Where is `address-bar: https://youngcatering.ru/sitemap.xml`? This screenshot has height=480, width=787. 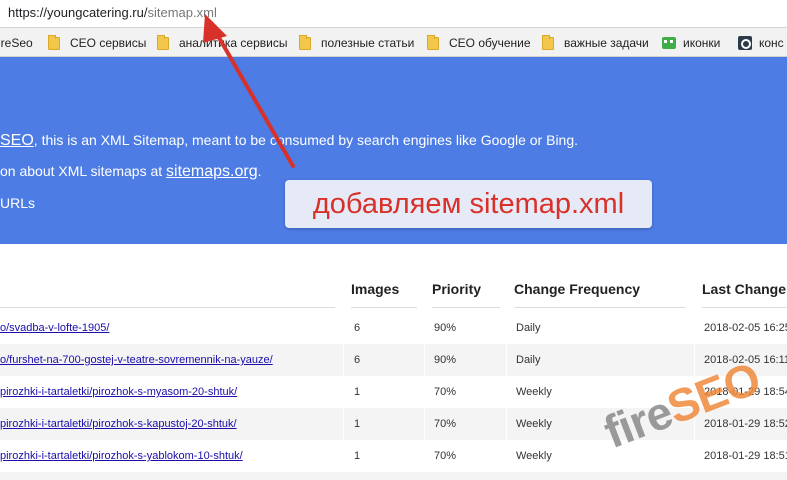 address-bar: https://youngcatering.ru/sitemap.xml is located at coordinates (393, 14).